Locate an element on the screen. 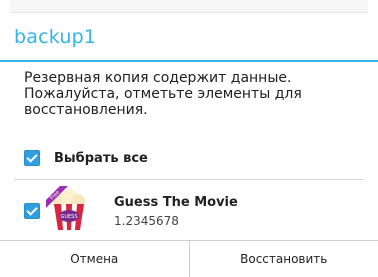  item-checkbox is located at coordinates (32, 211).